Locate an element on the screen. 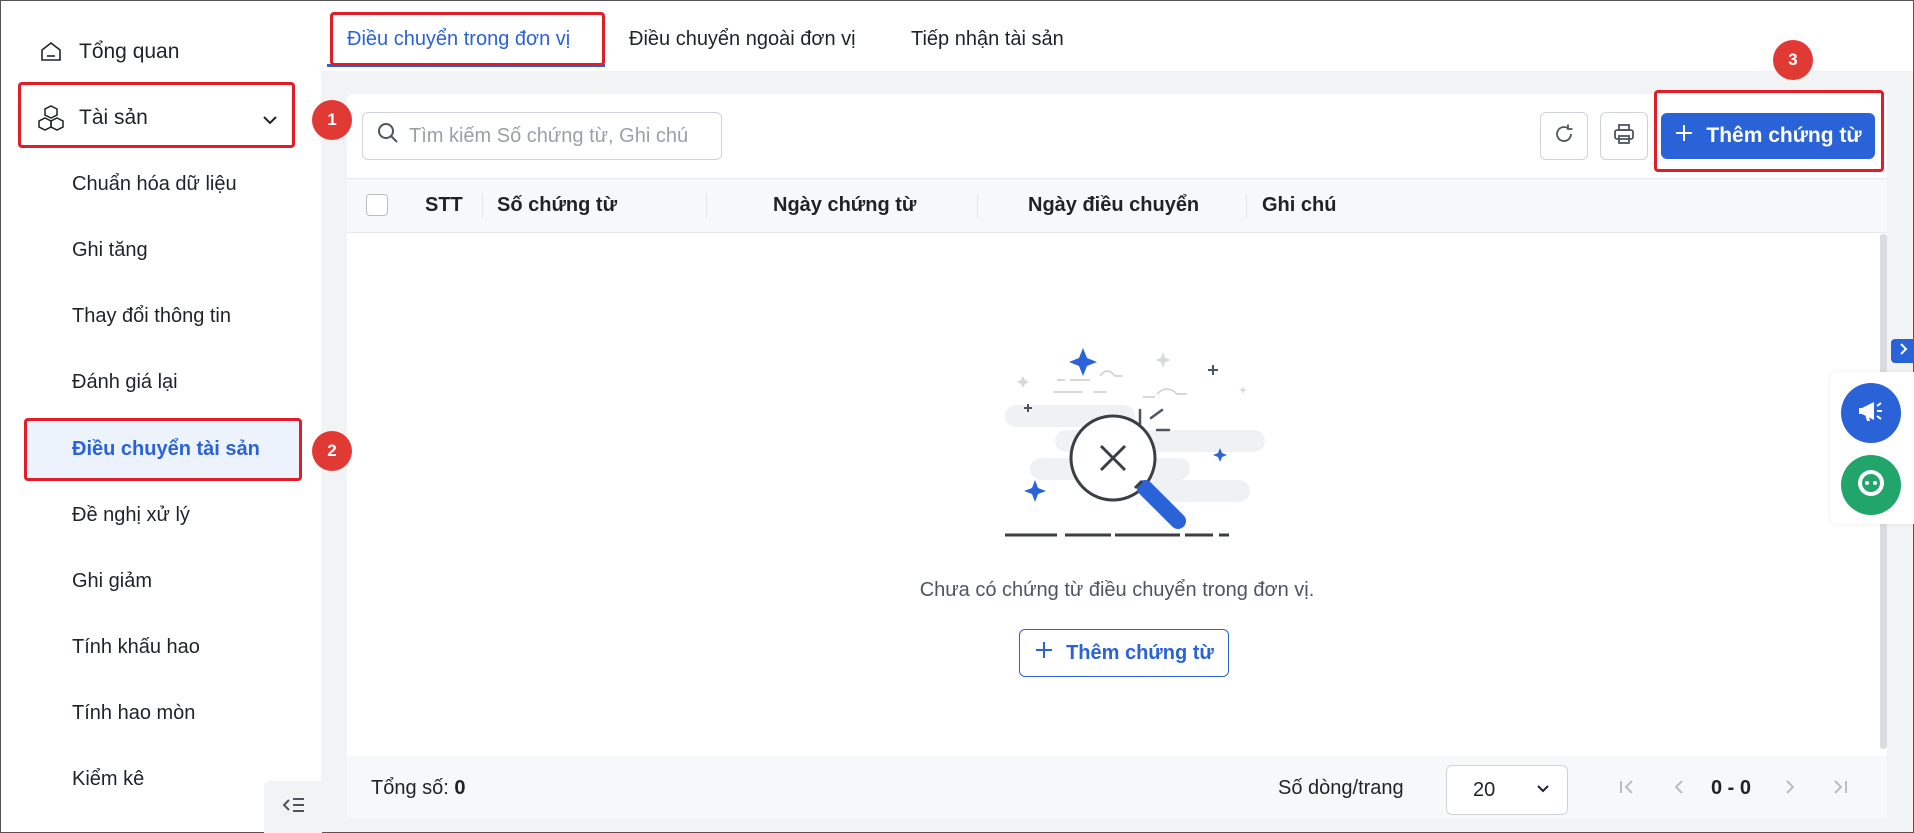  highlight-add-voucher is located at coordinates (1769, 131).